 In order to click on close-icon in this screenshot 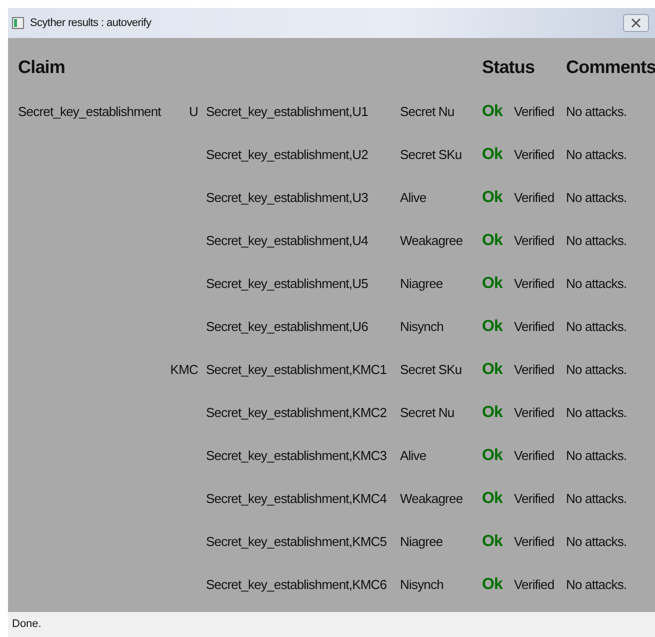, I will do `click(636, 23)`.